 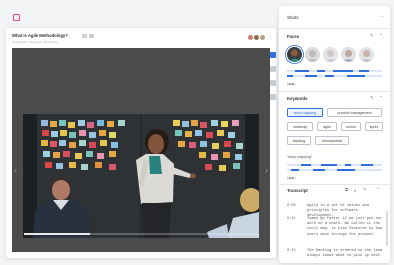 What do you see at coordinates (291, 251) in the screenshot?
I see `transcript-time: 0:15` at bounding box center [291, 251].